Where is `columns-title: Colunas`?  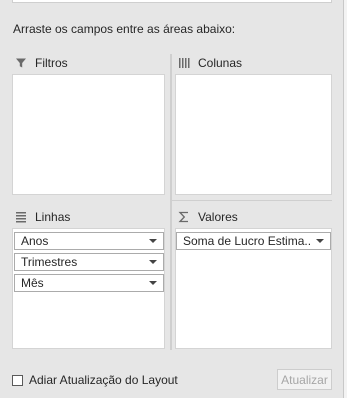 columns-title: Colunas is located at coordinates (220, 63).